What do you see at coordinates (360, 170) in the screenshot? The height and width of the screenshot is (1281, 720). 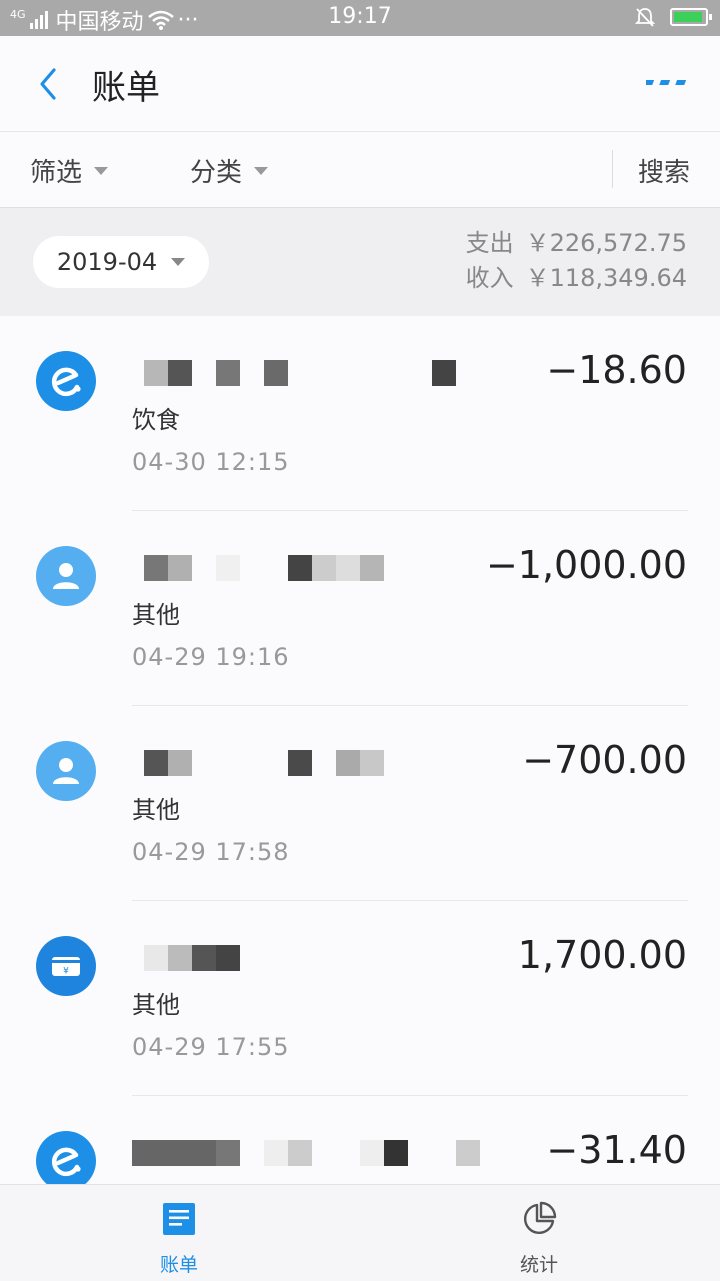 I see `filter-bar: 筛选 分类 搜索` at bounding box center [360, 170].